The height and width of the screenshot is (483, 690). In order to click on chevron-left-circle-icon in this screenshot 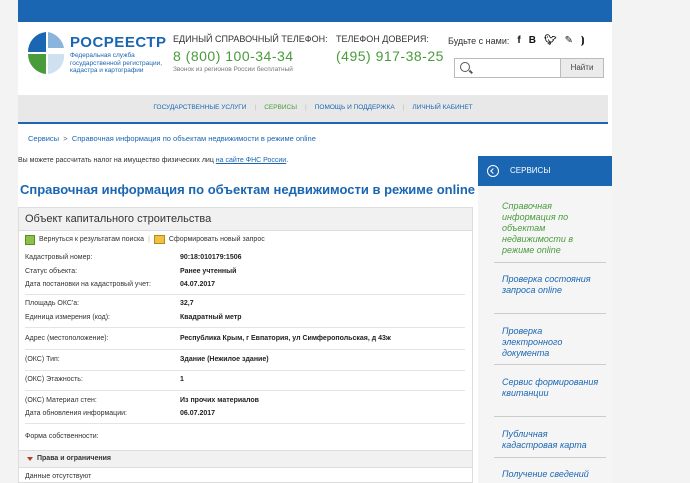, I will do `click(493, 171)`.